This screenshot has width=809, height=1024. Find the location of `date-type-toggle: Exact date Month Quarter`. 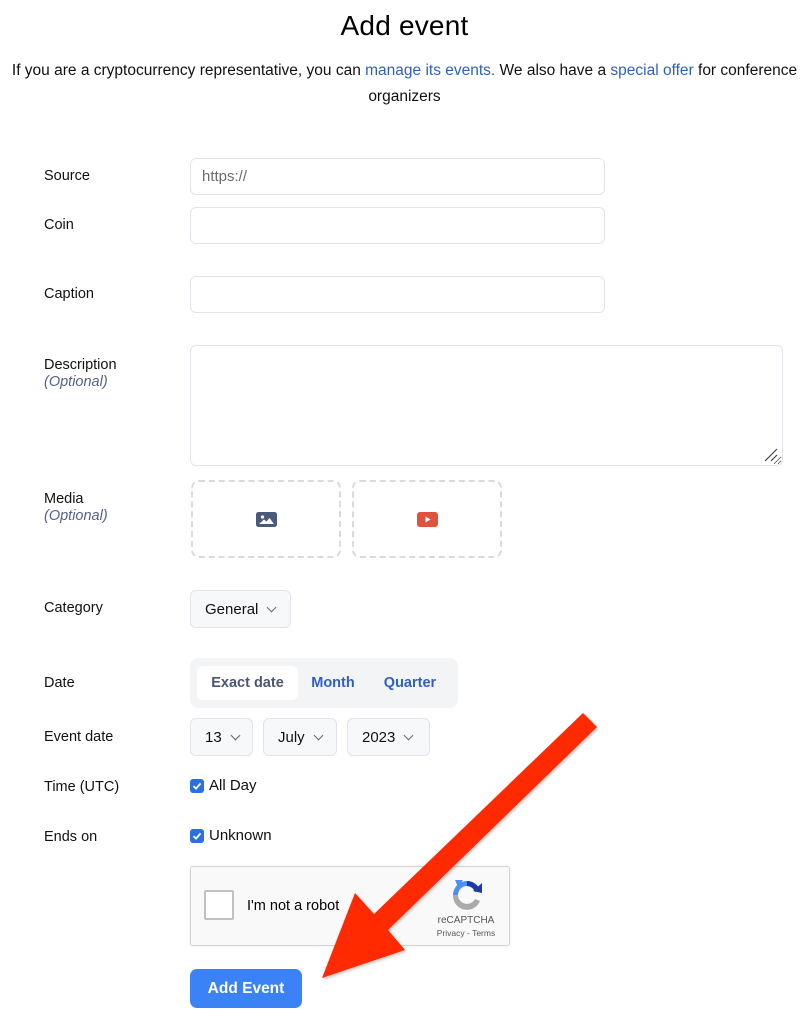

date-type-toggle: Exact date Month Quarter is located at coordinates (324, 683).